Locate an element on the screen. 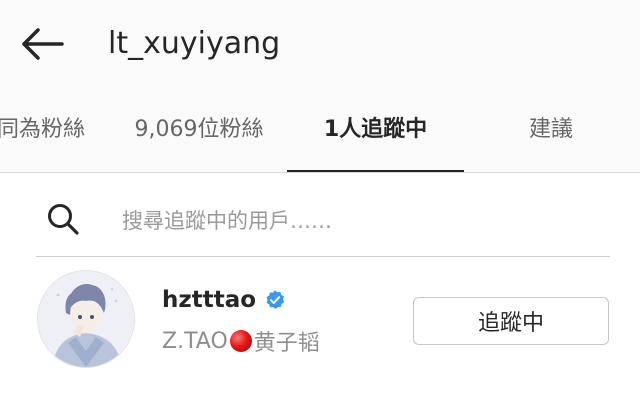 The height and width of the screenshot is (407, 640). arrow-left-icon is located at coordinates (43, 44).